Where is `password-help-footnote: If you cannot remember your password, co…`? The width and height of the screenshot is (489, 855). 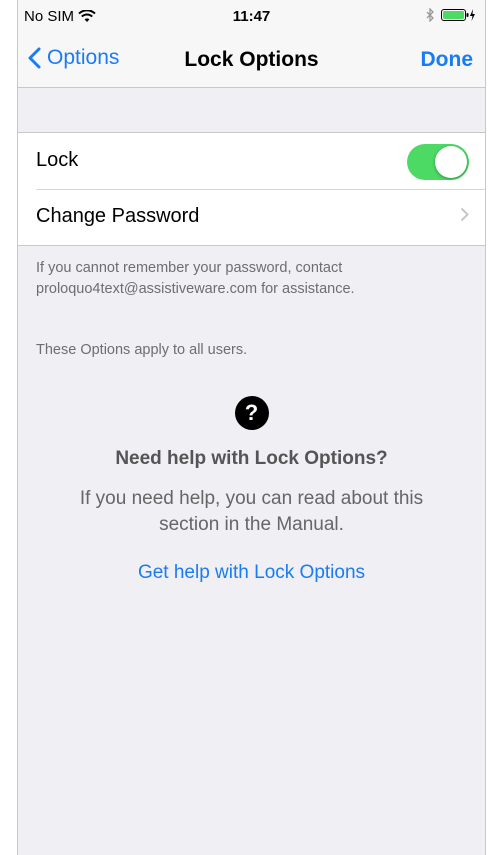 password-help-footnote: If you cannot remember your password, co… is located at coordinates (251, 279).